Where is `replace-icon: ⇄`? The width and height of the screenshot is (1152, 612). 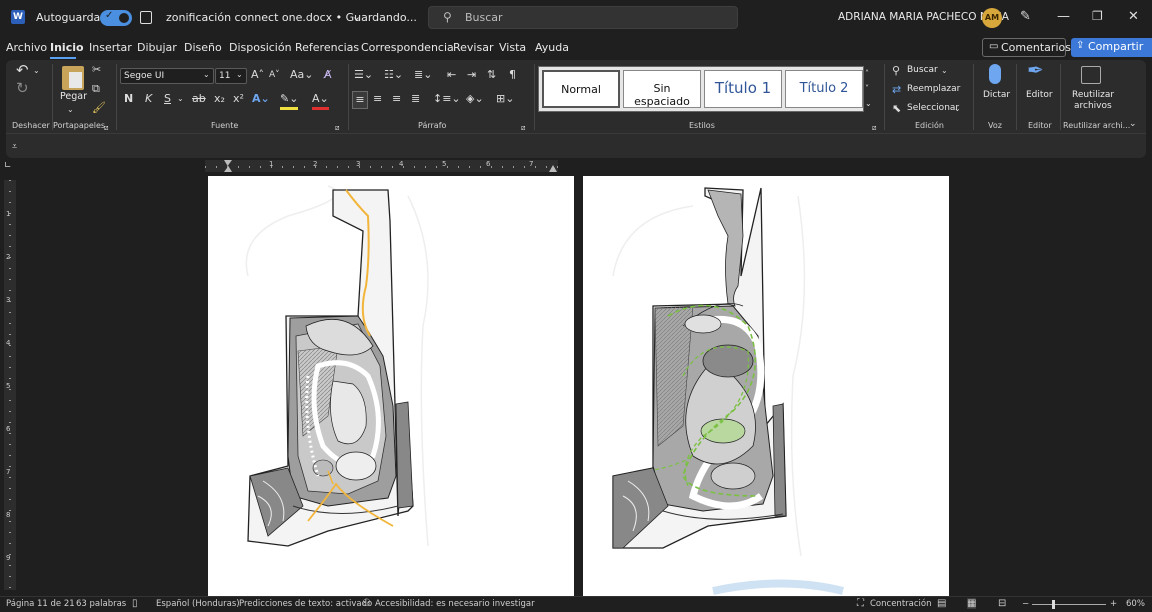 replace-icon: ⇄ is located at coordinates (896, 90).